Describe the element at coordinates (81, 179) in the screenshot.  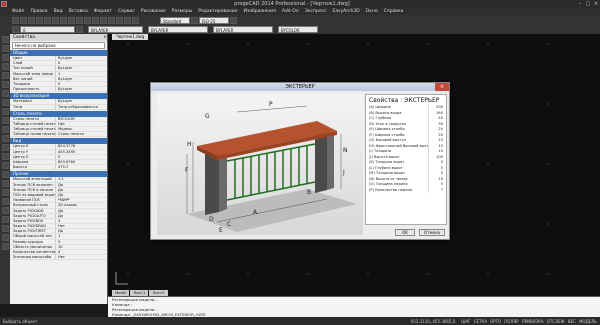
I see `property-value: 1:1` at that location.